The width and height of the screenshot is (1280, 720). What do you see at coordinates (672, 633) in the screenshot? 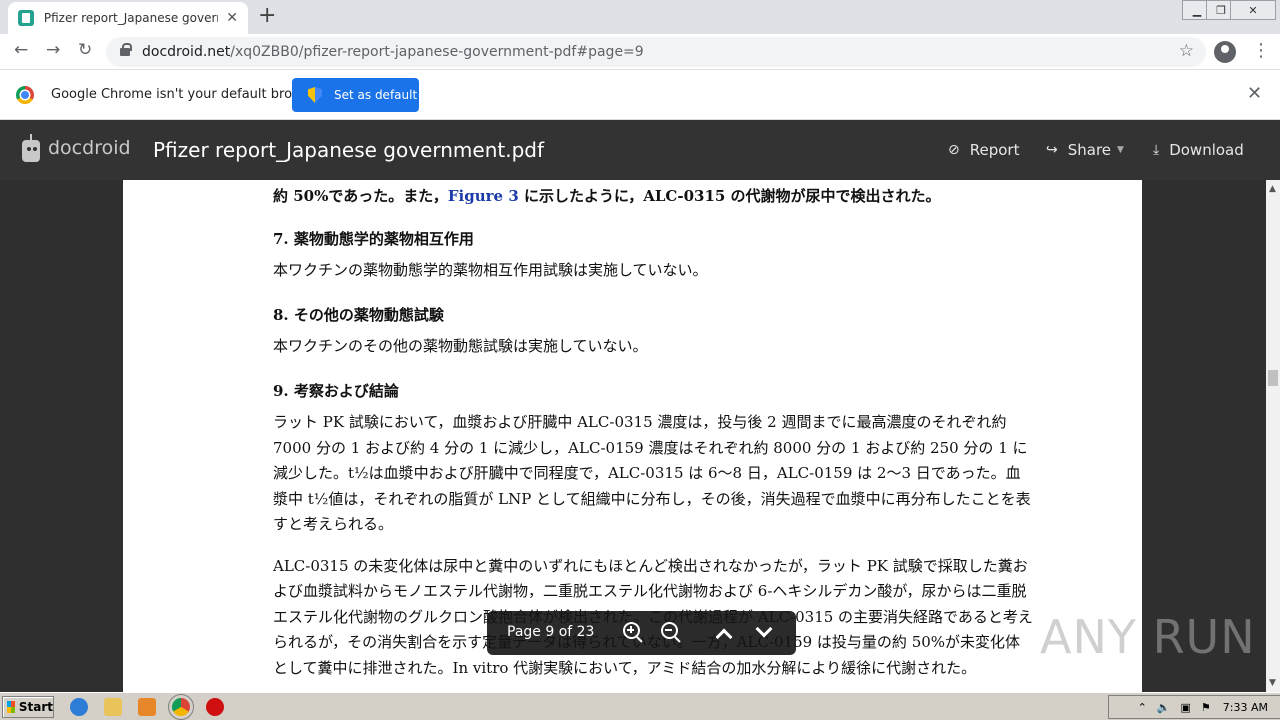
I see `zoom-out-icon` at bounding box center [672, 633].